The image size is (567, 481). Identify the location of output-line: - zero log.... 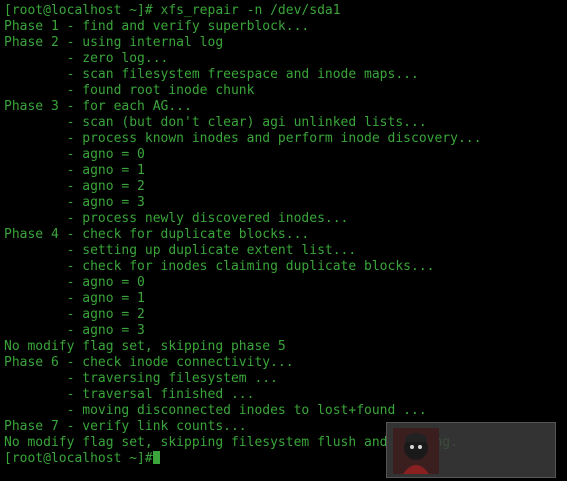
(86, 58).